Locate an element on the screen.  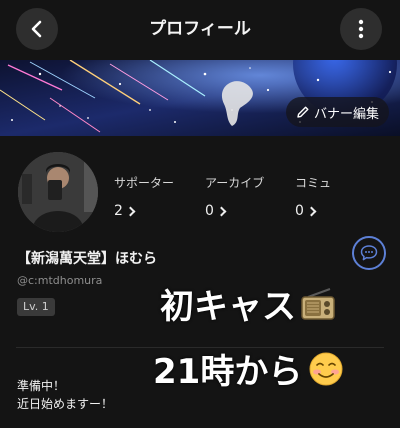
stat-label: コミュ is located at coordinates (313, 183).